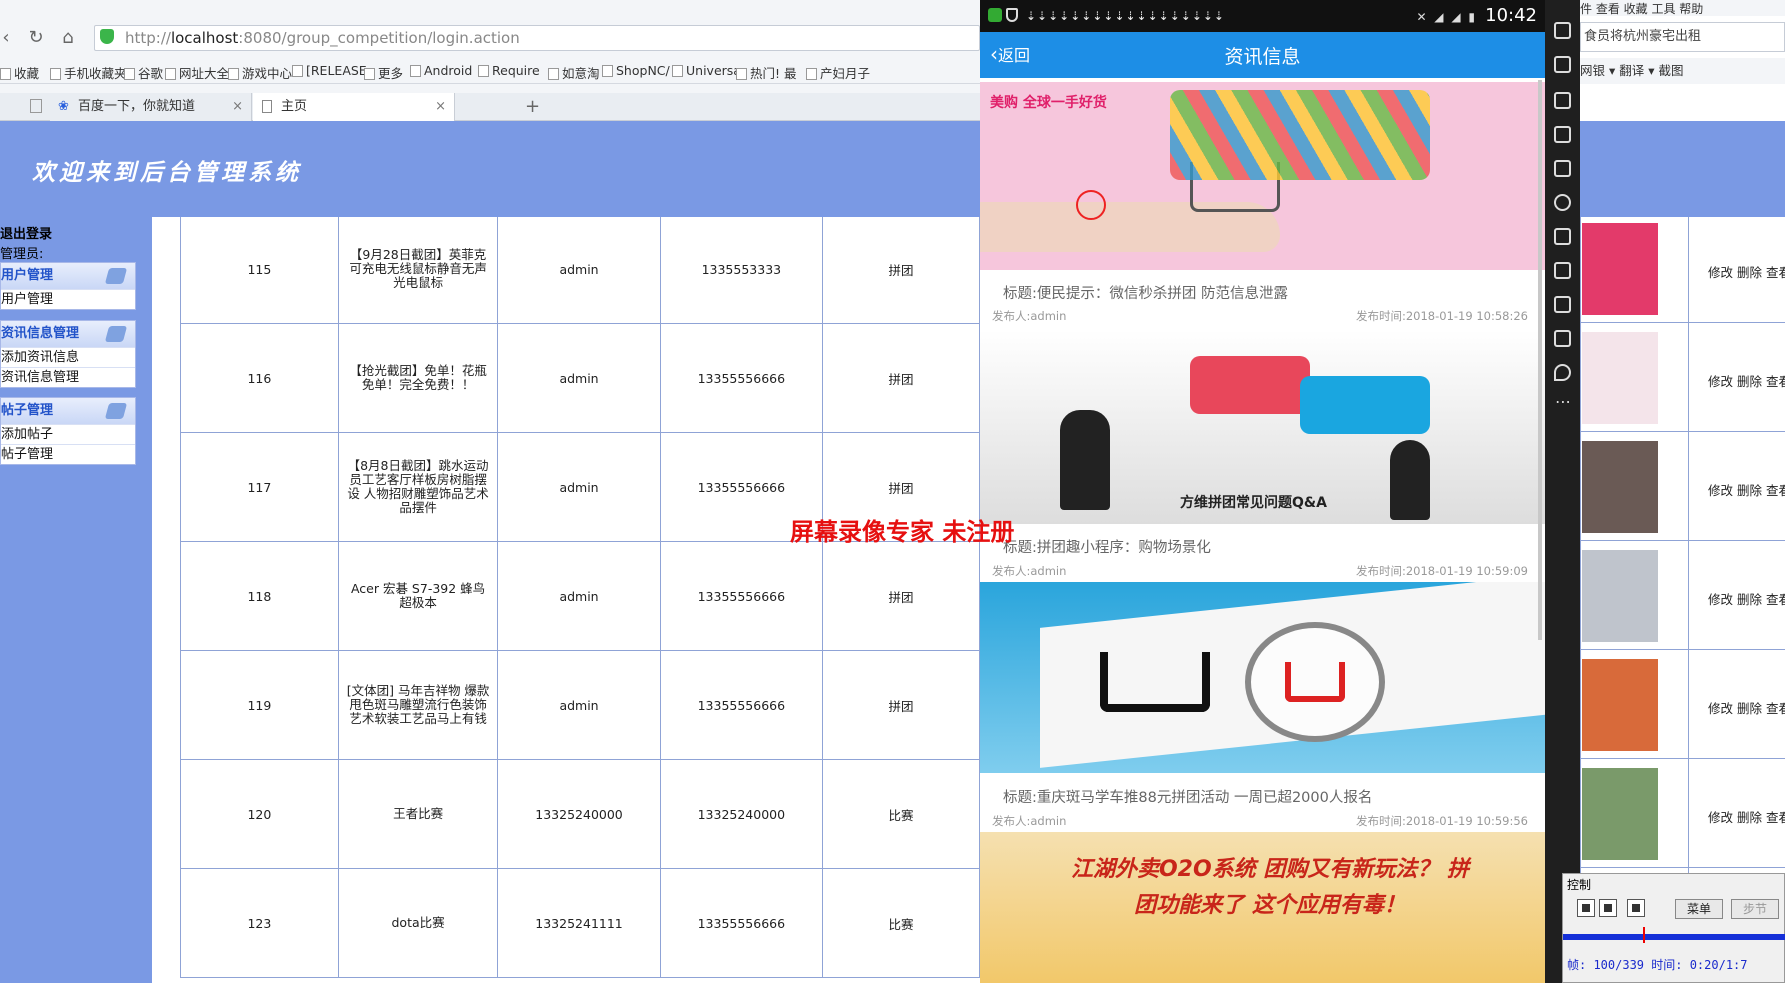 The width and height of the screenshot is (1785, 983). Describe the element at coordinates (490, 169) in the screenshot. I see `header-banner: 欢迎来到后台管理系统` at that location.